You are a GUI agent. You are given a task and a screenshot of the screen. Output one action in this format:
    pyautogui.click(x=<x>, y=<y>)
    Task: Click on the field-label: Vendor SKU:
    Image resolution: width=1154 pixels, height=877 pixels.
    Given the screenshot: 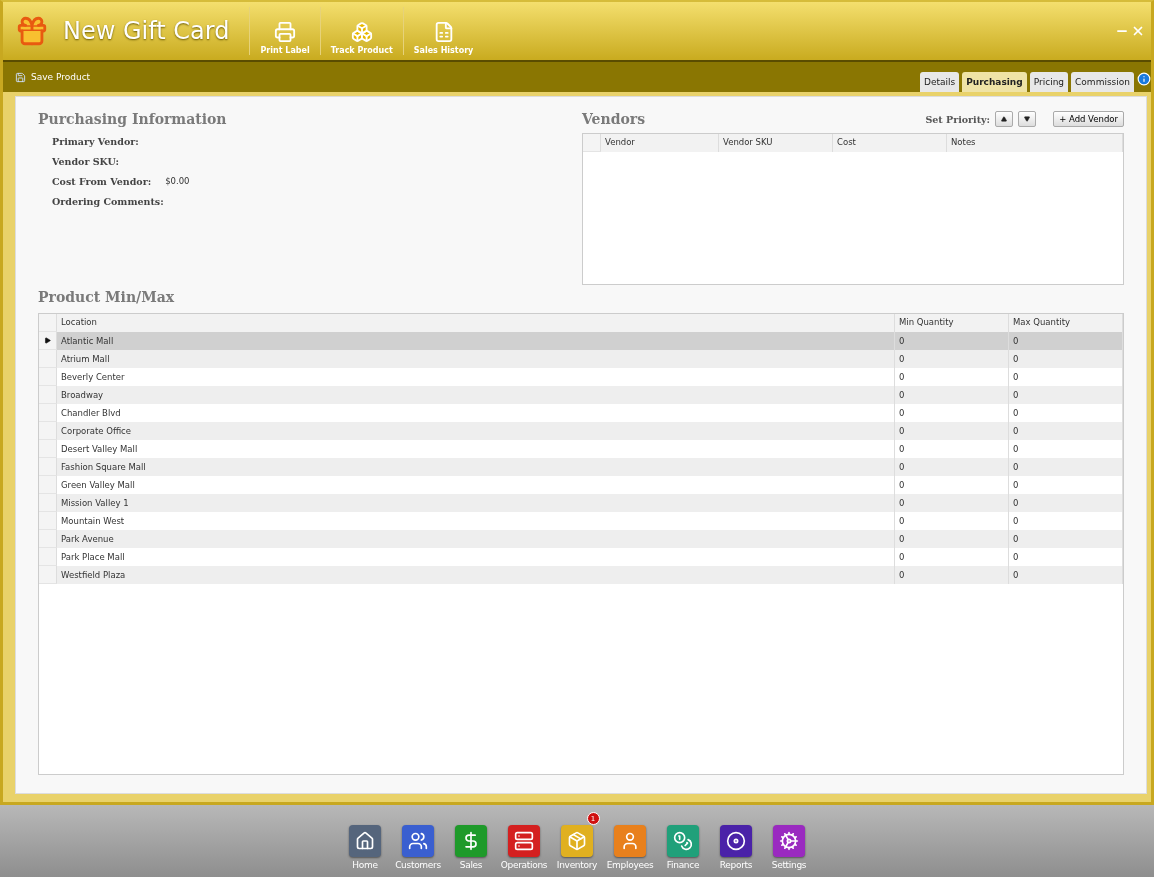 What is the action you would take?
    pyautogui.click(x=85, y=161)
    